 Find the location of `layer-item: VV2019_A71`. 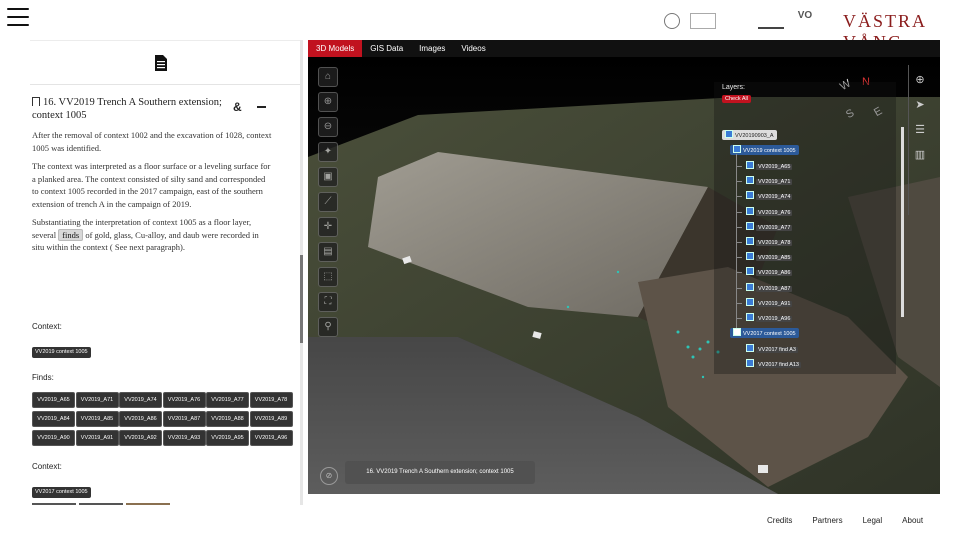

layer-item: VV2019_A71 is located at coordinates (769, 181).